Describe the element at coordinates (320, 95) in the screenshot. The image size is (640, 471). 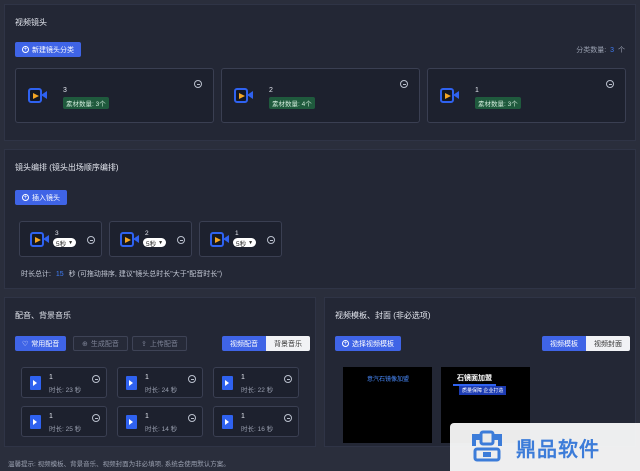
I see `shot-card: 2 素材数量: 4个` at that location.